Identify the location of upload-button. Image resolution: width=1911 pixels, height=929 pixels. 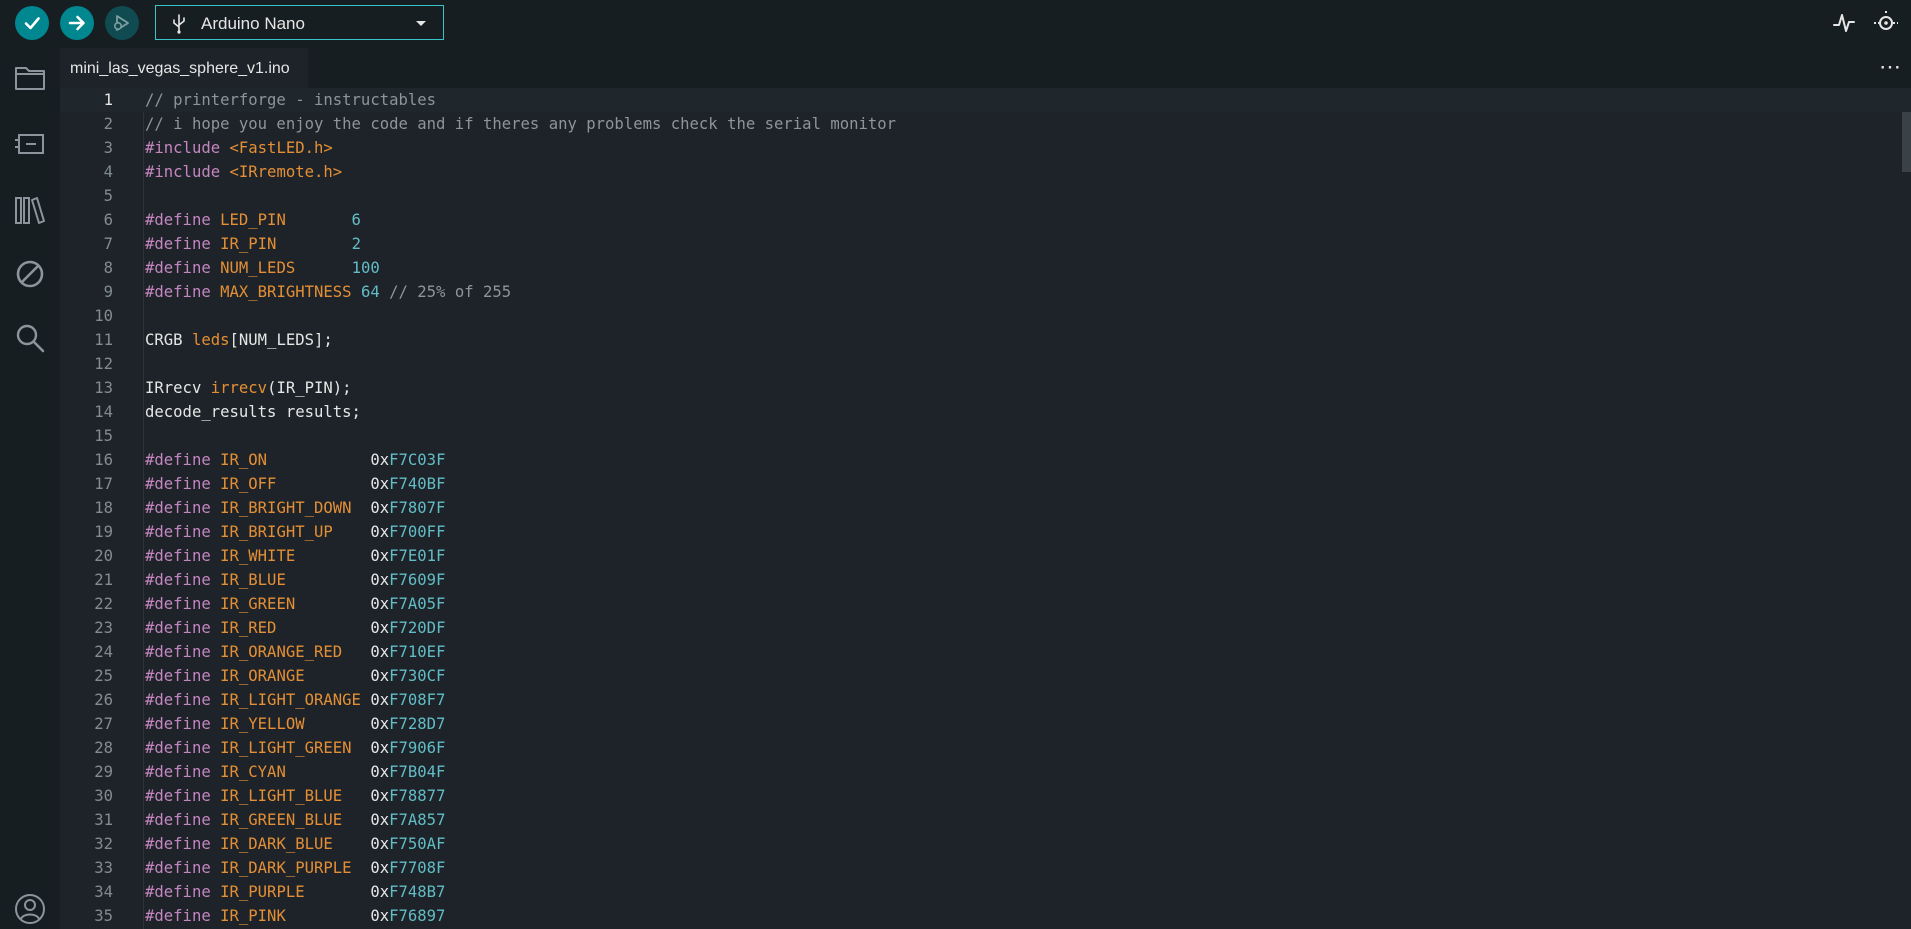
(77, 23).